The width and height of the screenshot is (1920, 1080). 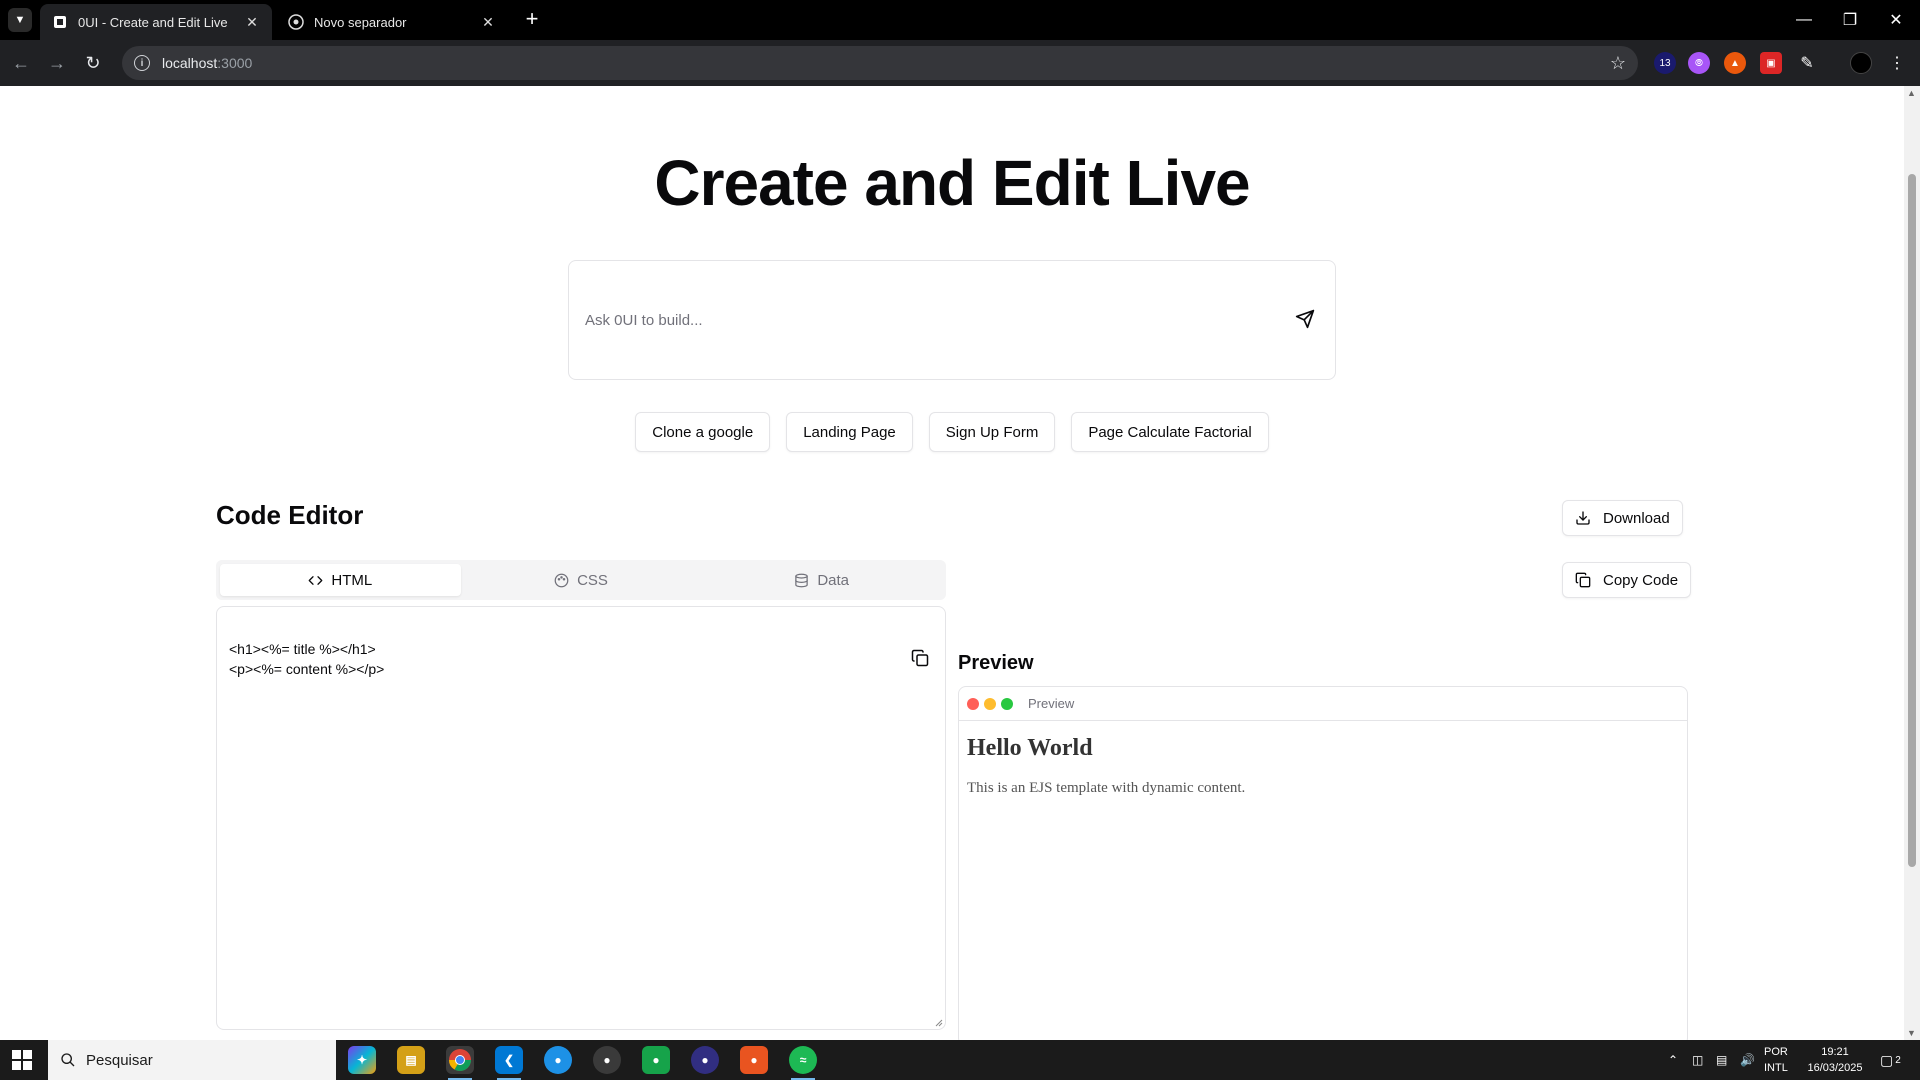 I want to click on back-arrow-icon: ←, so click(x=21, y=63).